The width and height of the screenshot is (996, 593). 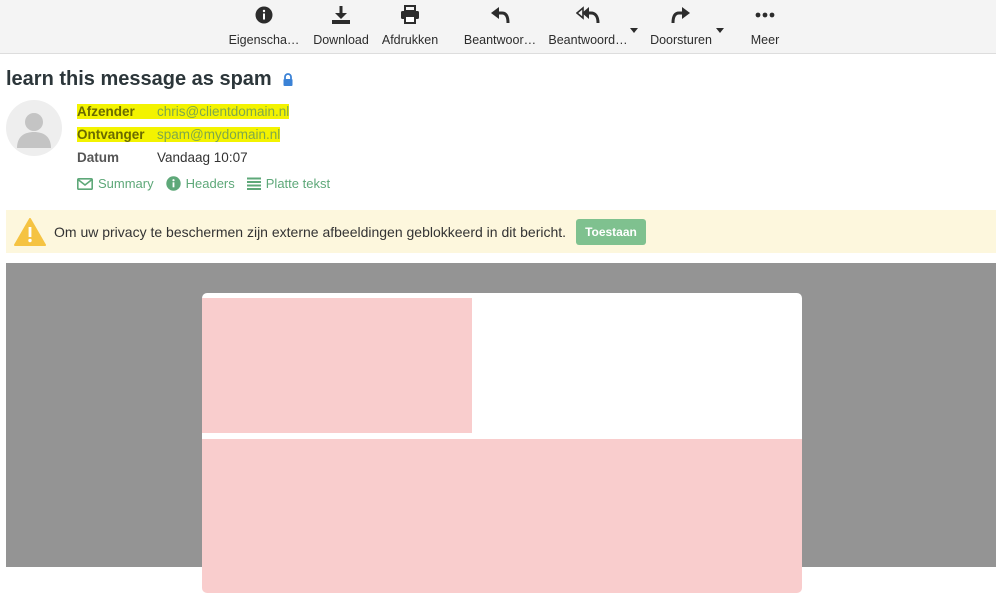 What do you see at coordinates (288, 79) in the screenshot?
I see `lock-icon` at bounding box center [288, 79].